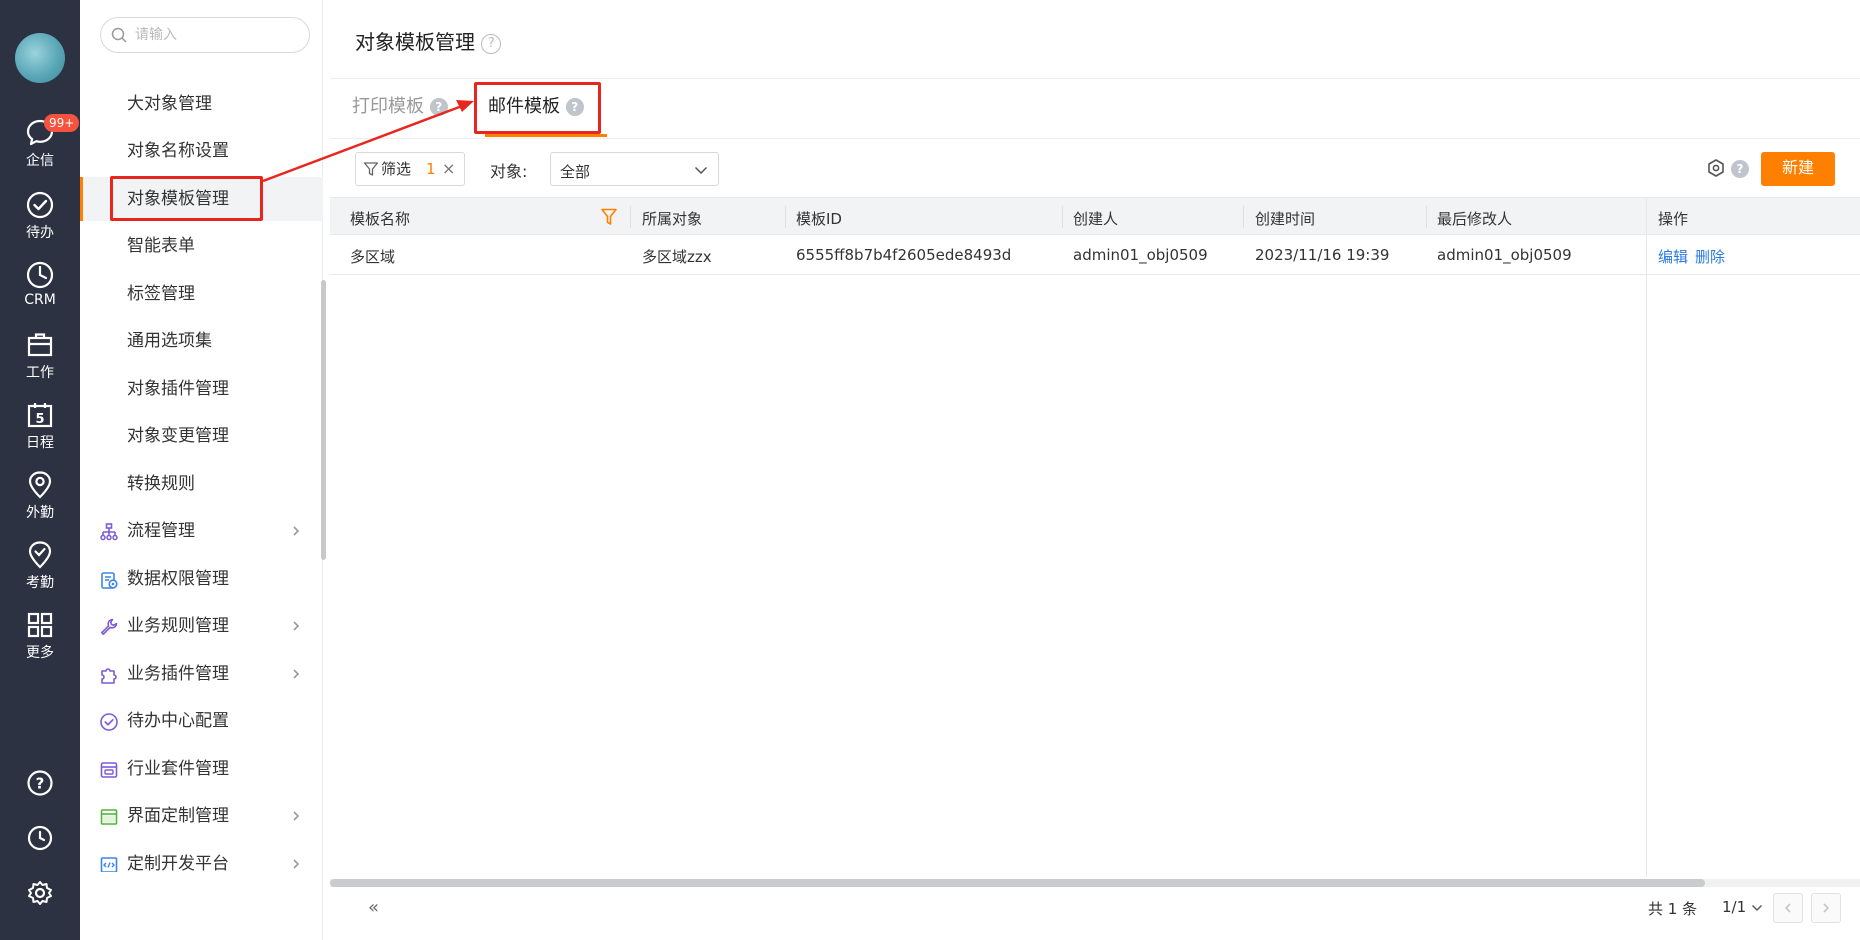  Describe the element at coordinates (201, 674) in the screenshot. I see `sidebar-item-business-plugins: 业务插件管理` at that location.